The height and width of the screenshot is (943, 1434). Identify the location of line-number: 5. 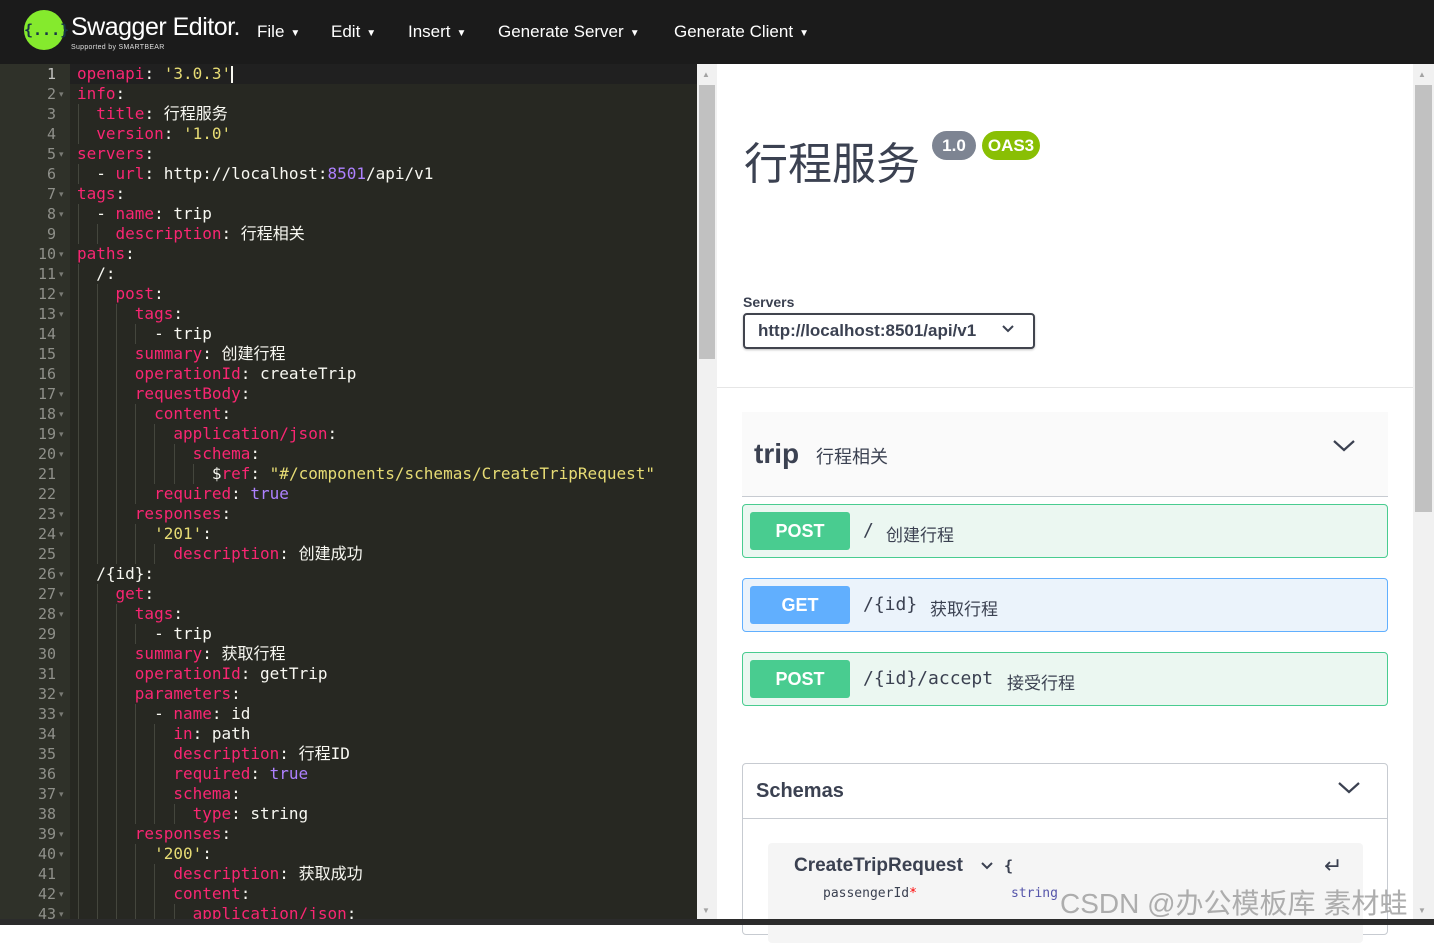
(51, 154).